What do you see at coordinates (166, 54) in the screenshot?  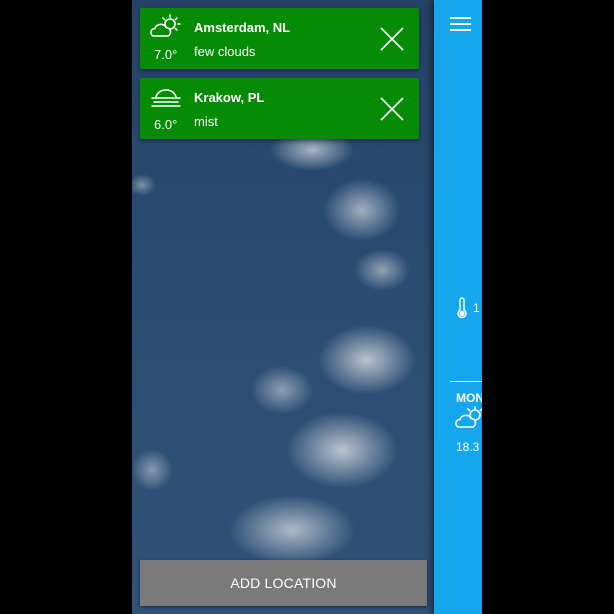 I see `location-temperature: 7.0°` at bounding box center [166, 54].